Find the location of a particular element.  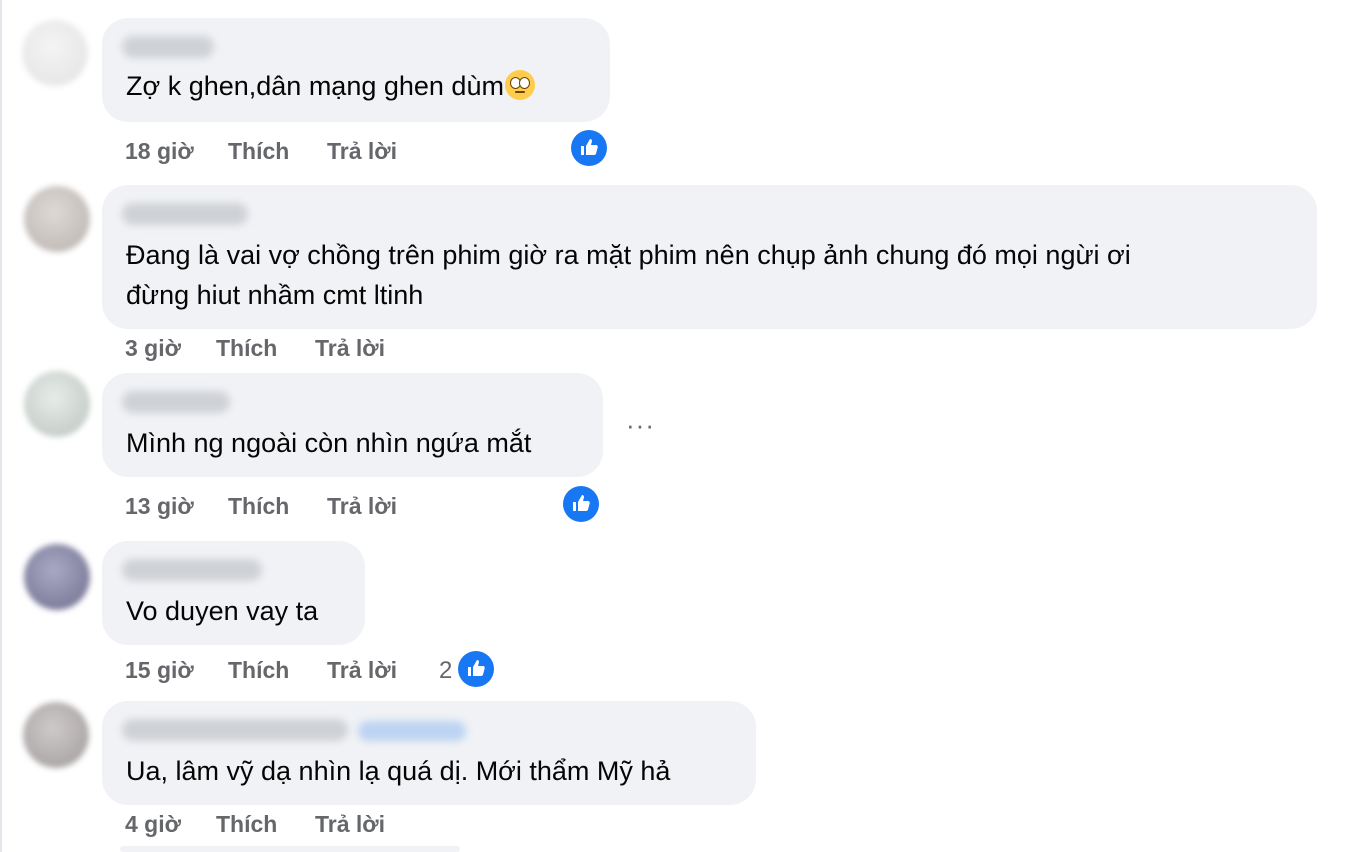

comment-bubble: Zợ k ghen,dân mạng ghen dùm is located at coordinates (356, 70).